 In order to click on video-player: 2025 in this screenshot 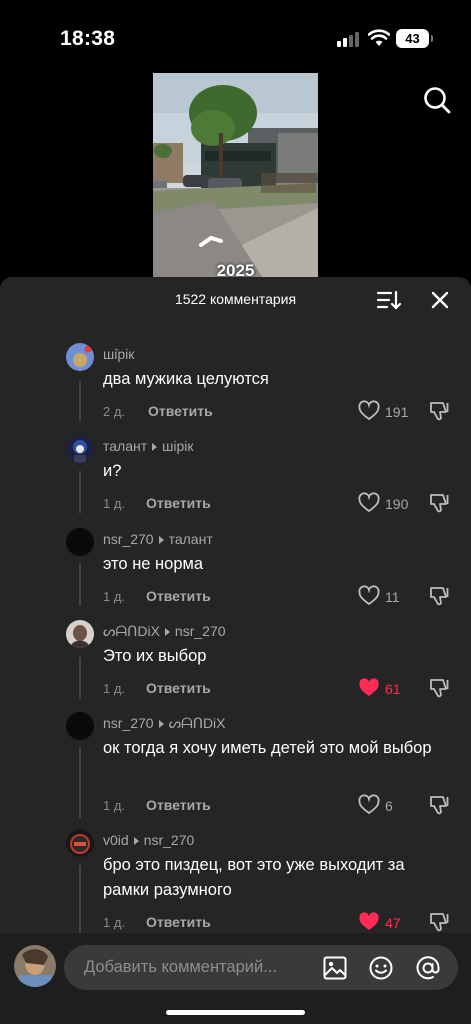, I will do `click(235, 175)`.